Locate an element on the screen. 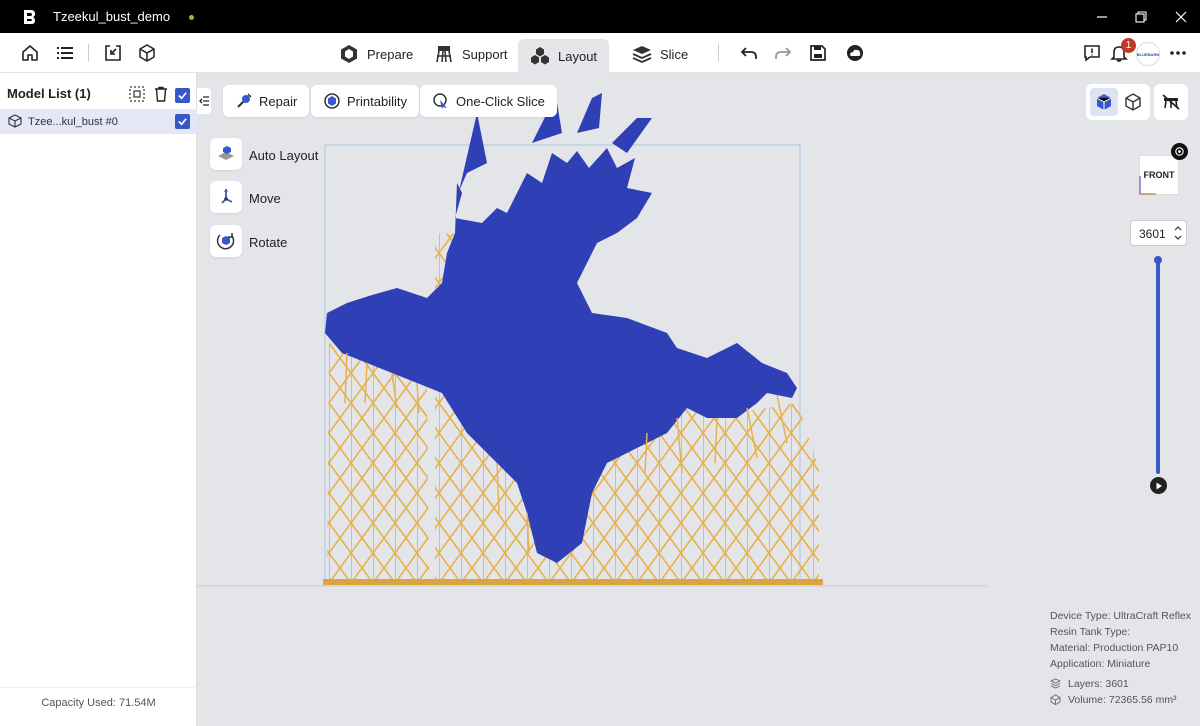  capacity-used: Capacity Used: 71.54M is located at coordinates (98, 706).